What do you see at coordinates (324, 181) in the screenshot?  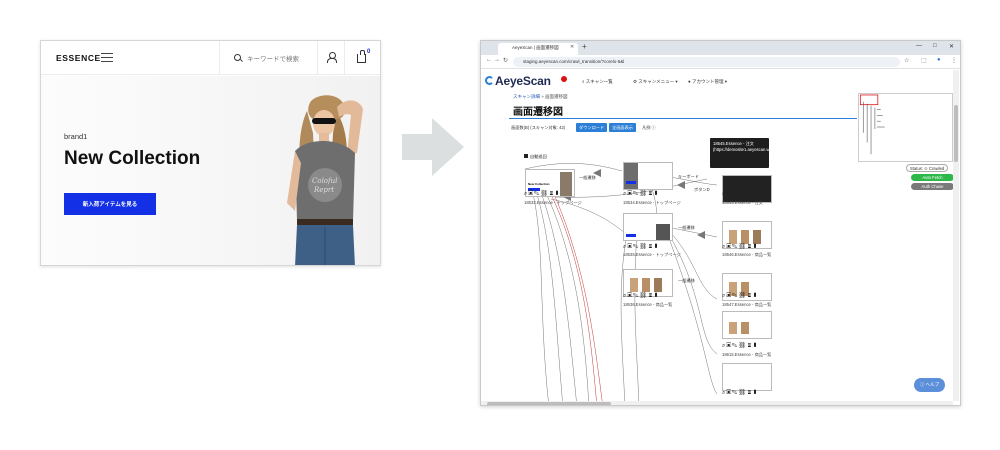 I see `svg-text: Coloful` at bounding box center [324, 181].